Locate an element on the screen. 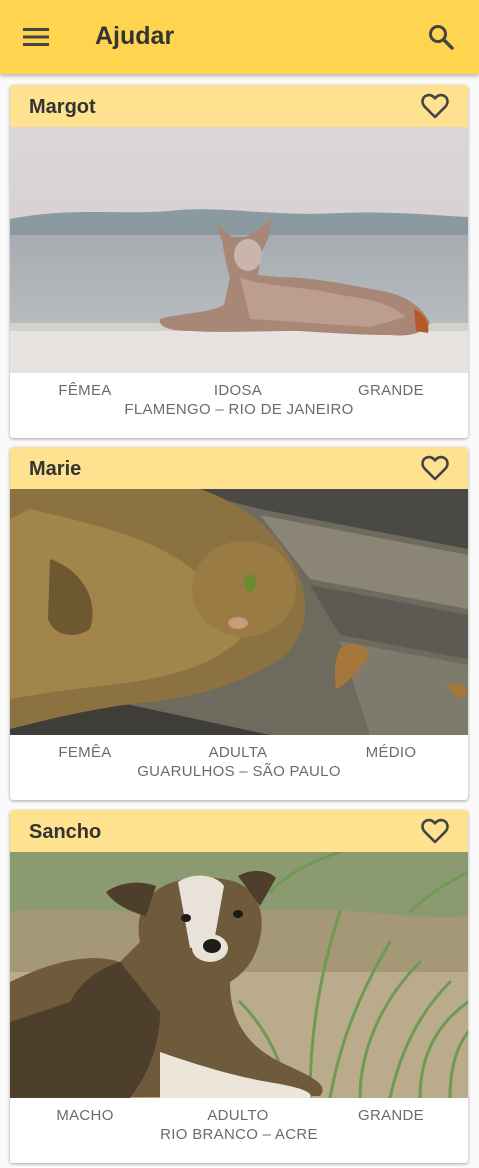 The width and height of the screenshot is (479, 1168). card-header: Sancho is located at coordinates (239, 831).